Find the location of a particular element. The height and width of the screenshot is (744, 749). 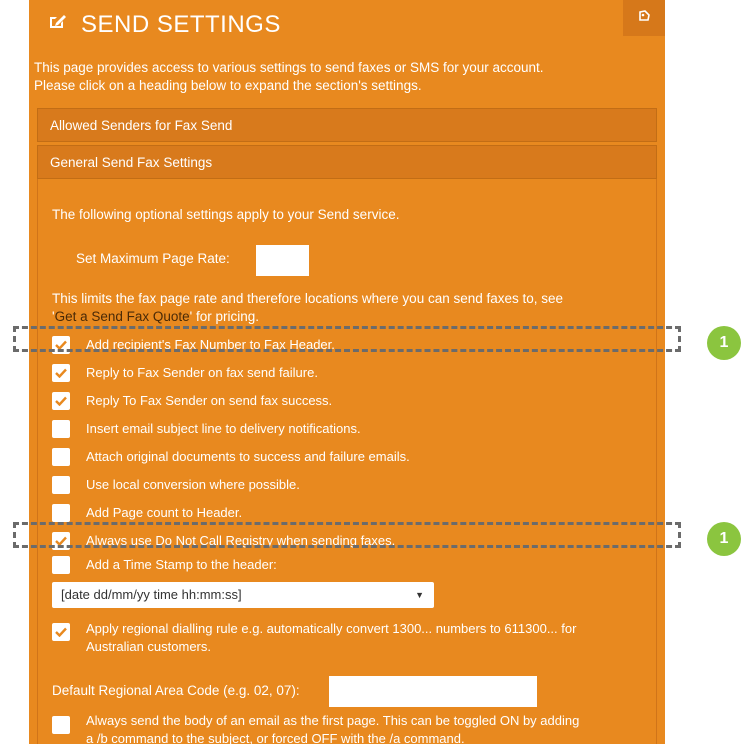

option-label: Add Page count to Header. is located at coordinates (164, 512).